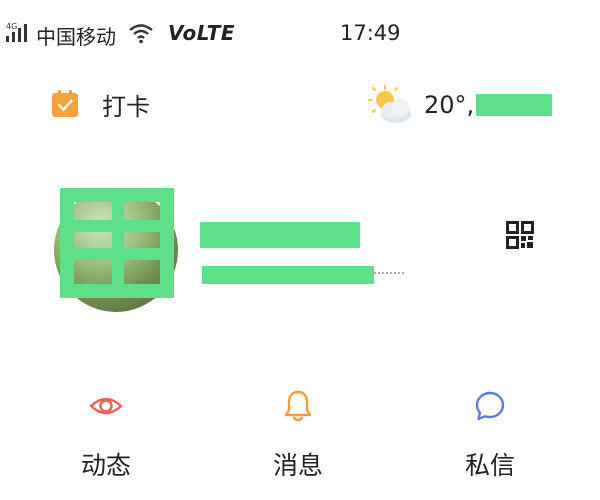 Image resolution: width=600 pixels, height=500 pixels. Describe the element at coordinates (297, 465) in the screenshot. I see `tab-label-messages: 消息` at that location.